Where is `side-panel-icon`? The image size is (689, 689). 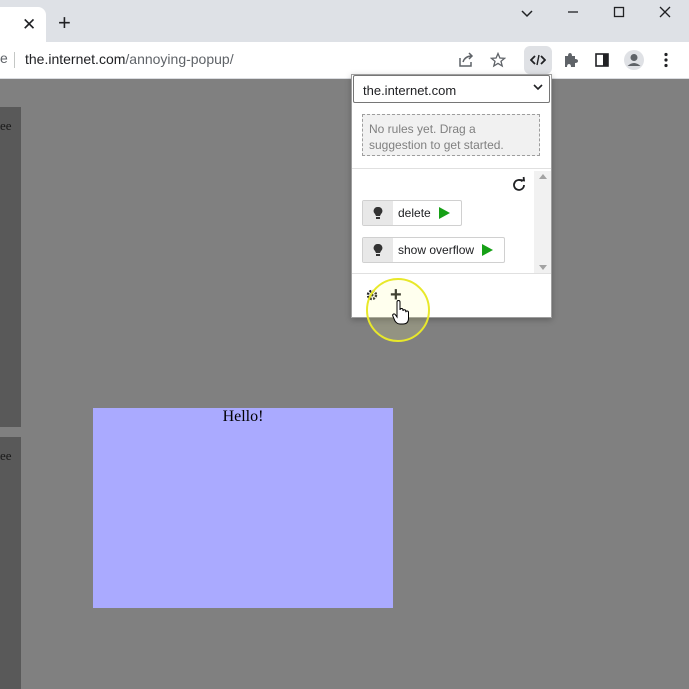 side-panel-icon is located at coordinates (602, 60).